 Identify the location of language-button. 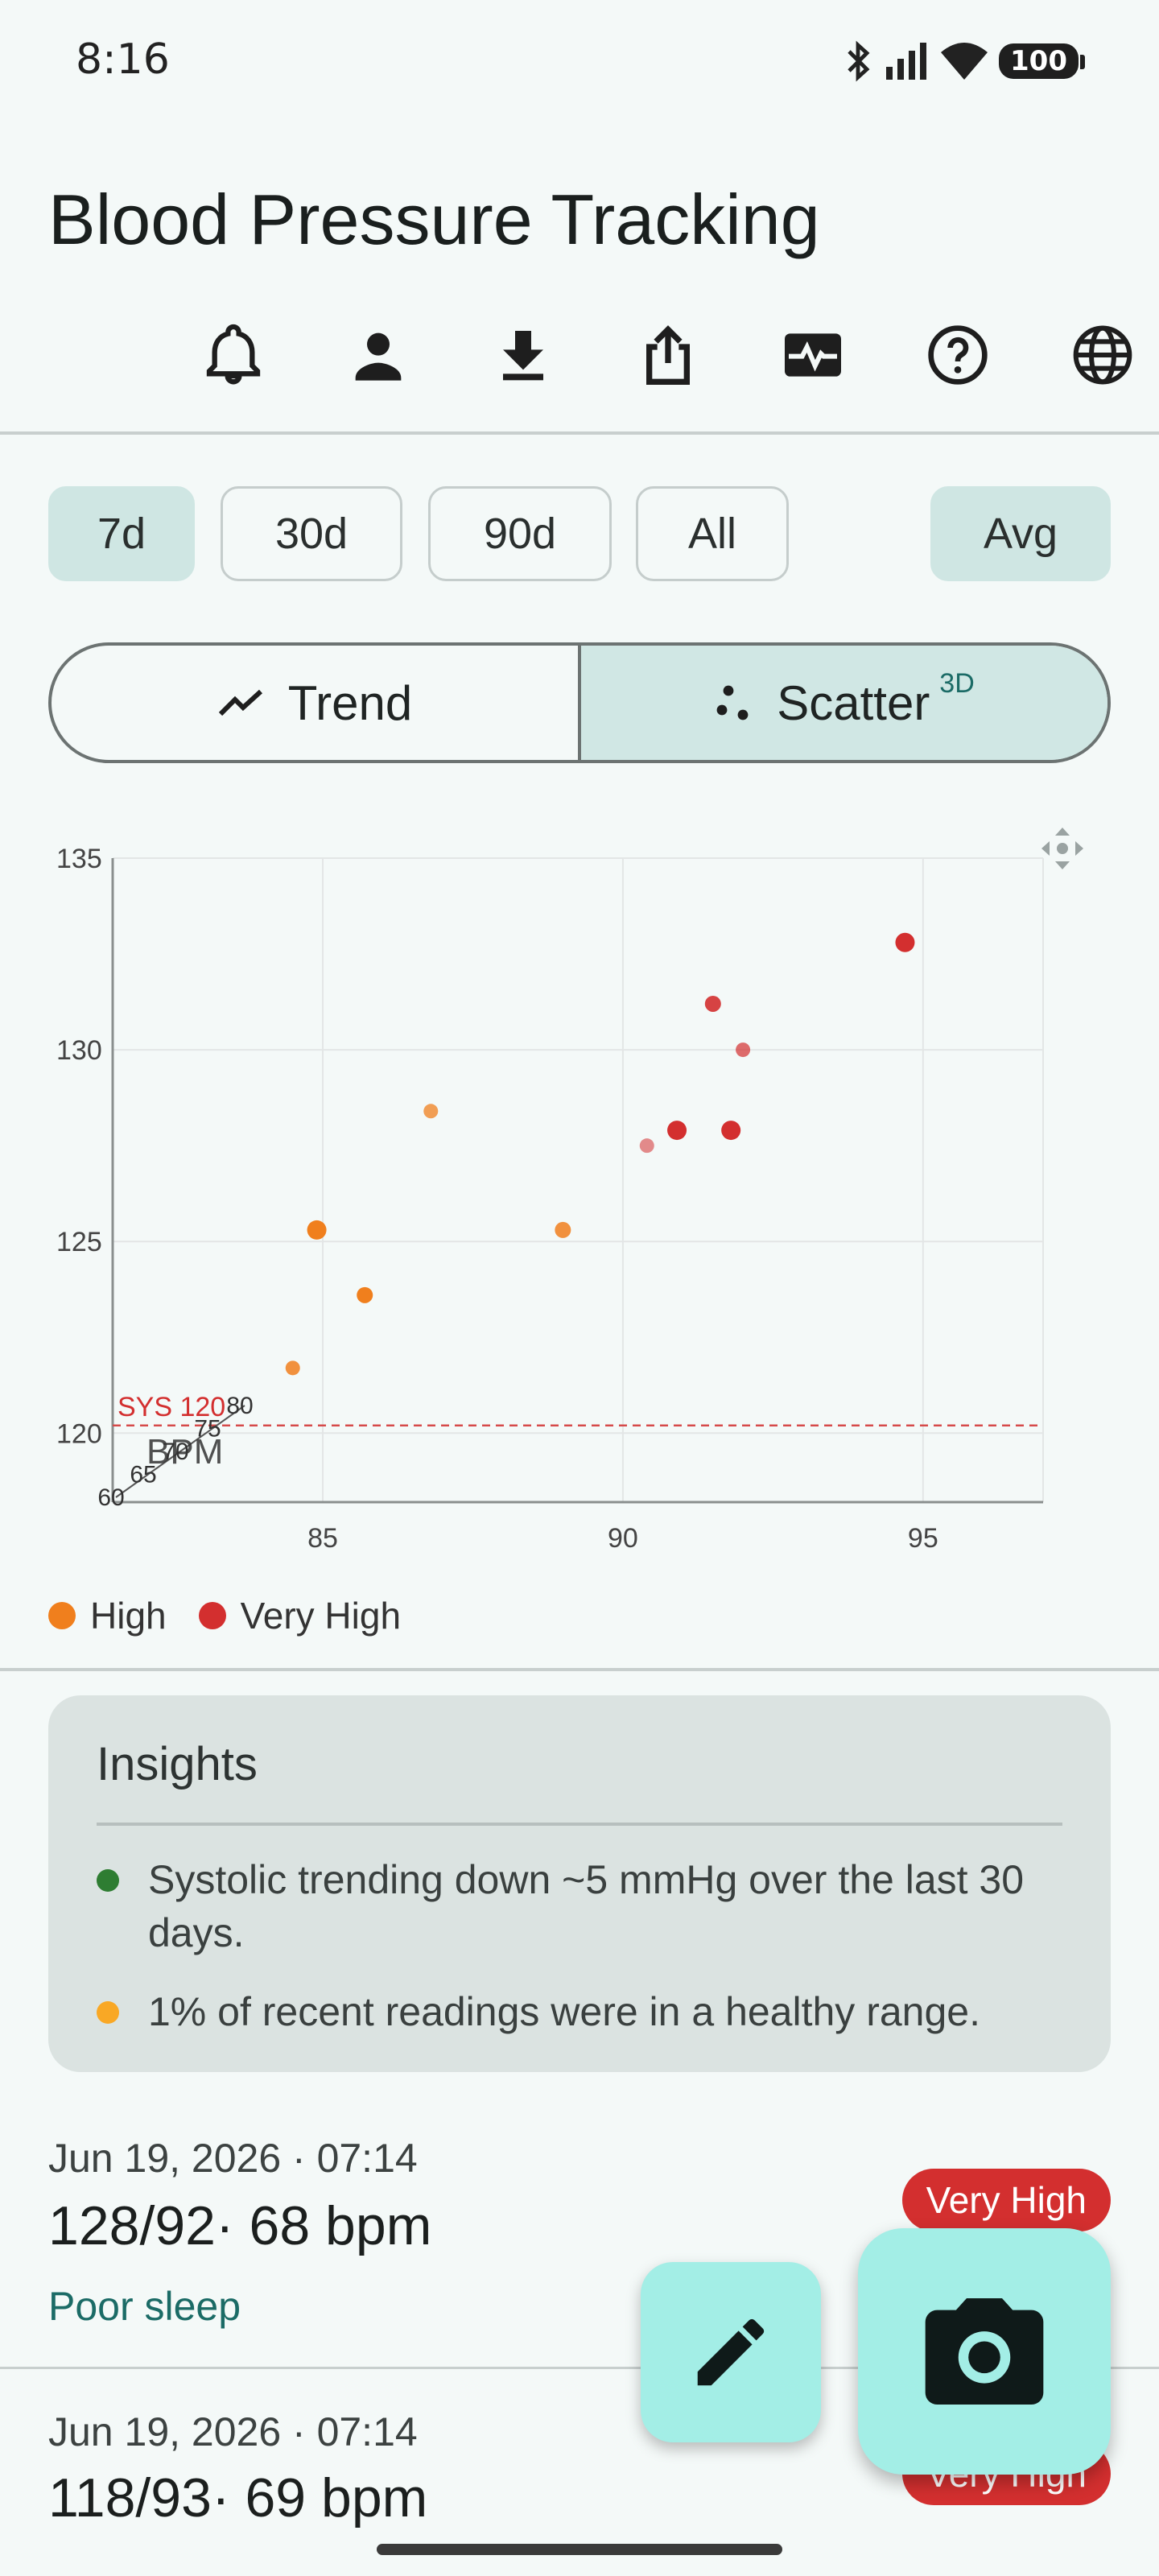
(1094, 355).